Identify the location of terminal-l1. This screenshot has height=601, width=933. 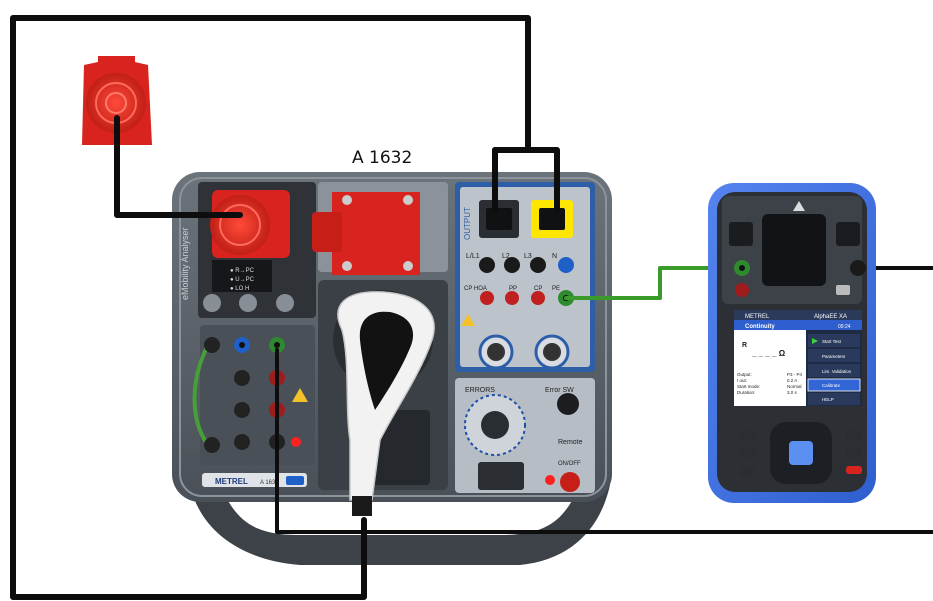
(487, 265).